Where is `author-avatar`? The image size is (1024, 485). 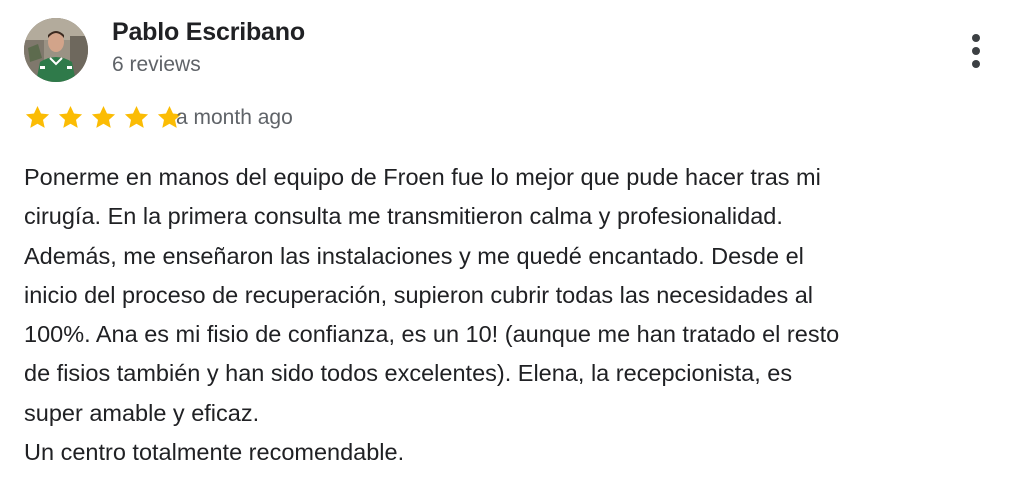 author-avatar is located at coordinates (56, 50).